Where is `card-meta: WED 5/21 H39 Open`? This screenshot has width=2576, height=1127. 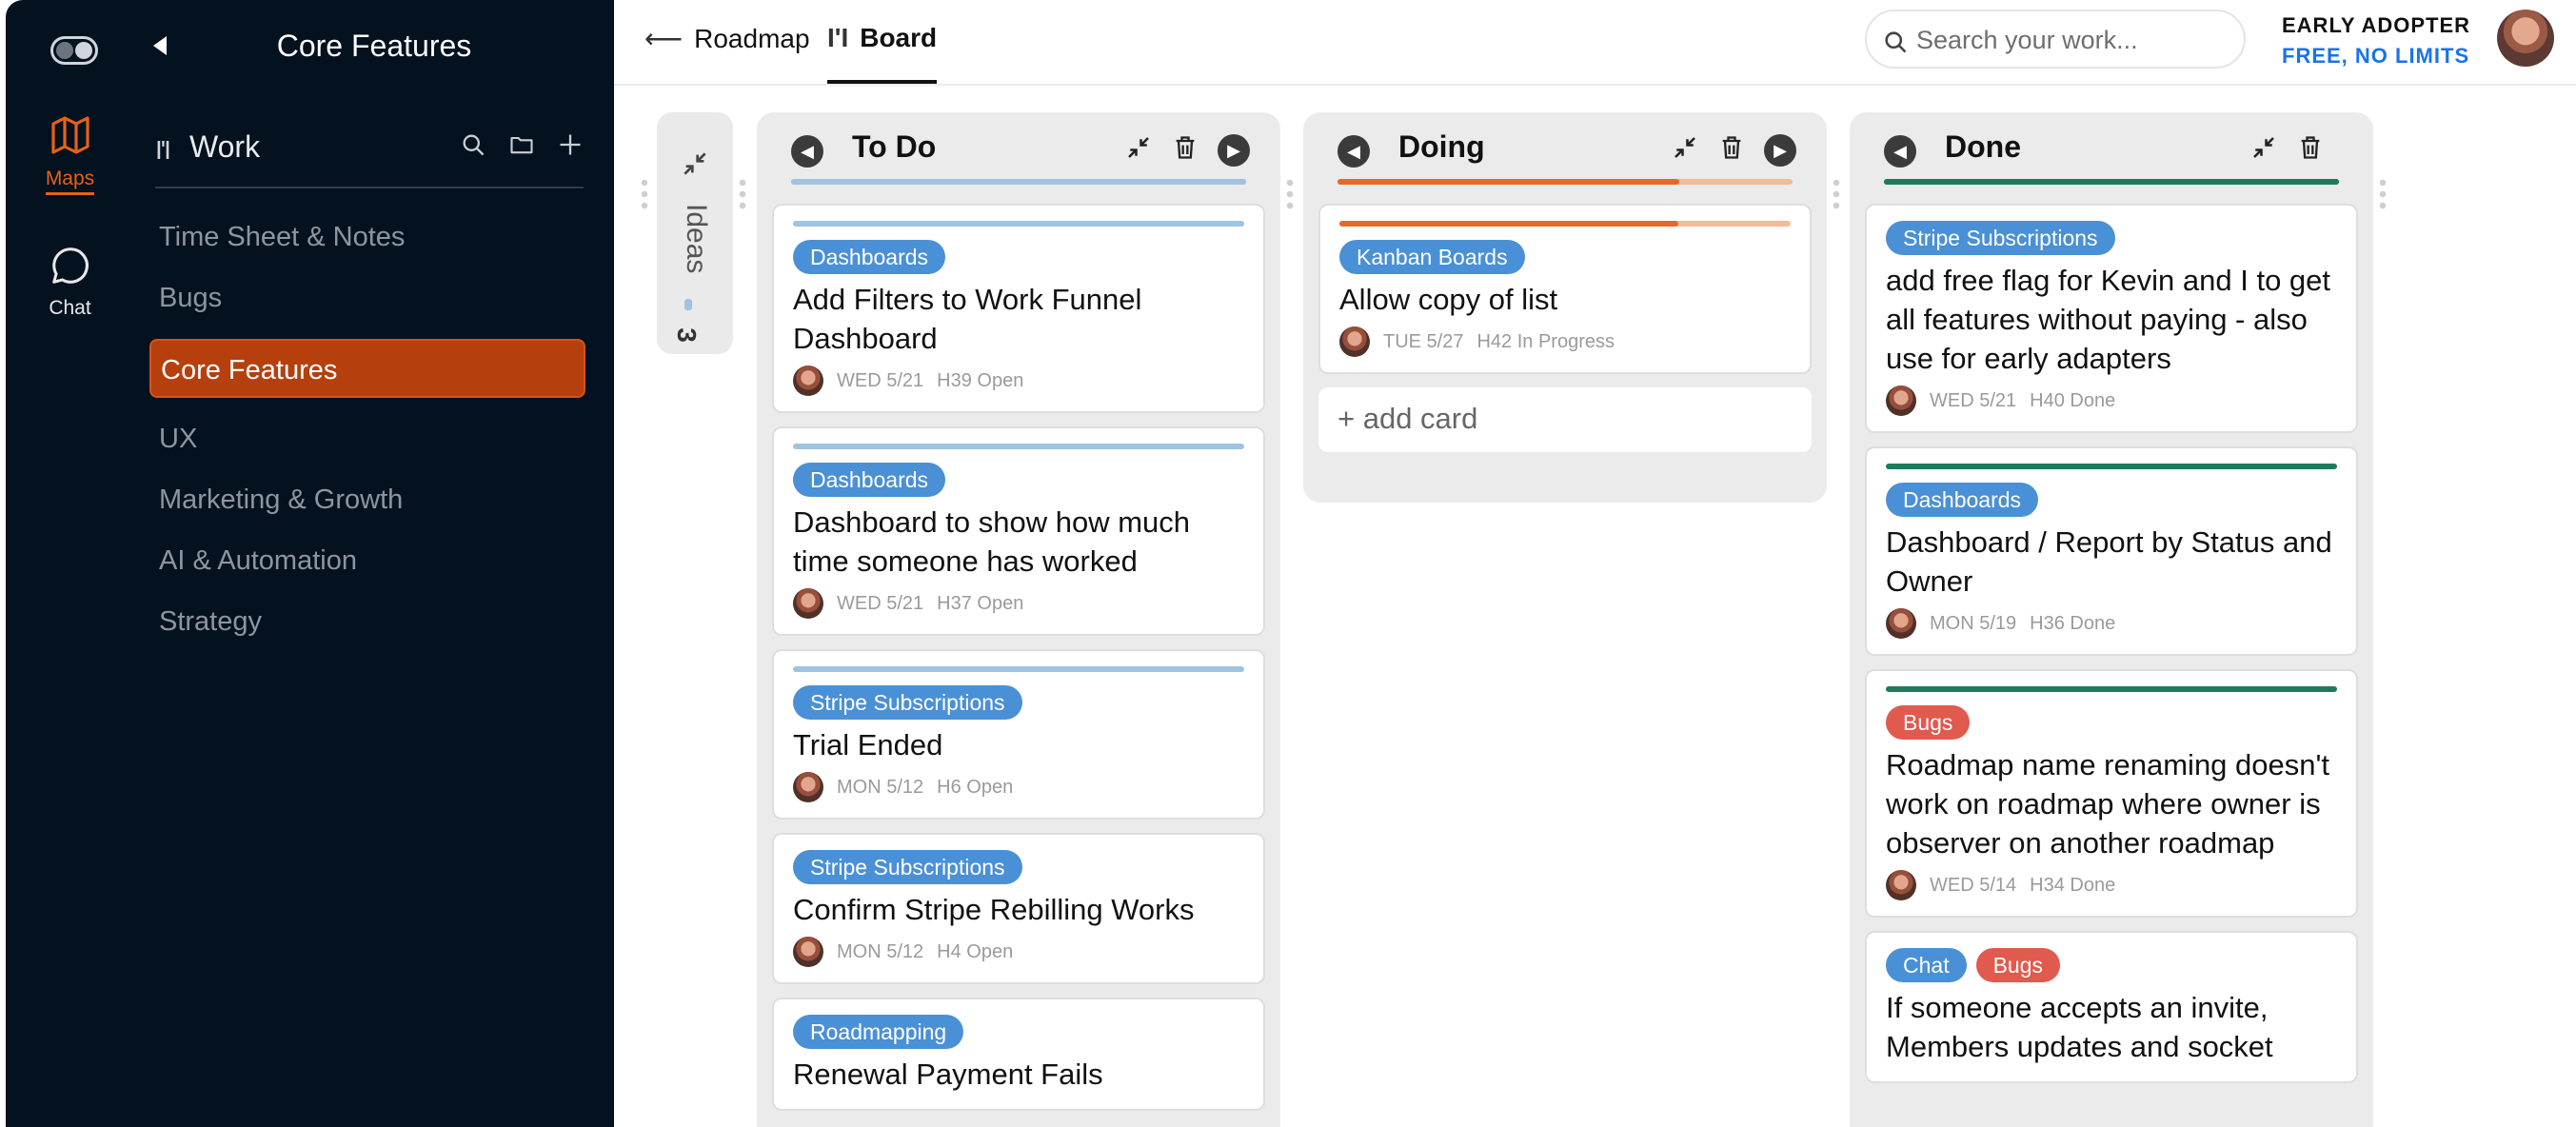 card-meta: WED 5/21 H39 Open is located at coordinates (1018, 381).